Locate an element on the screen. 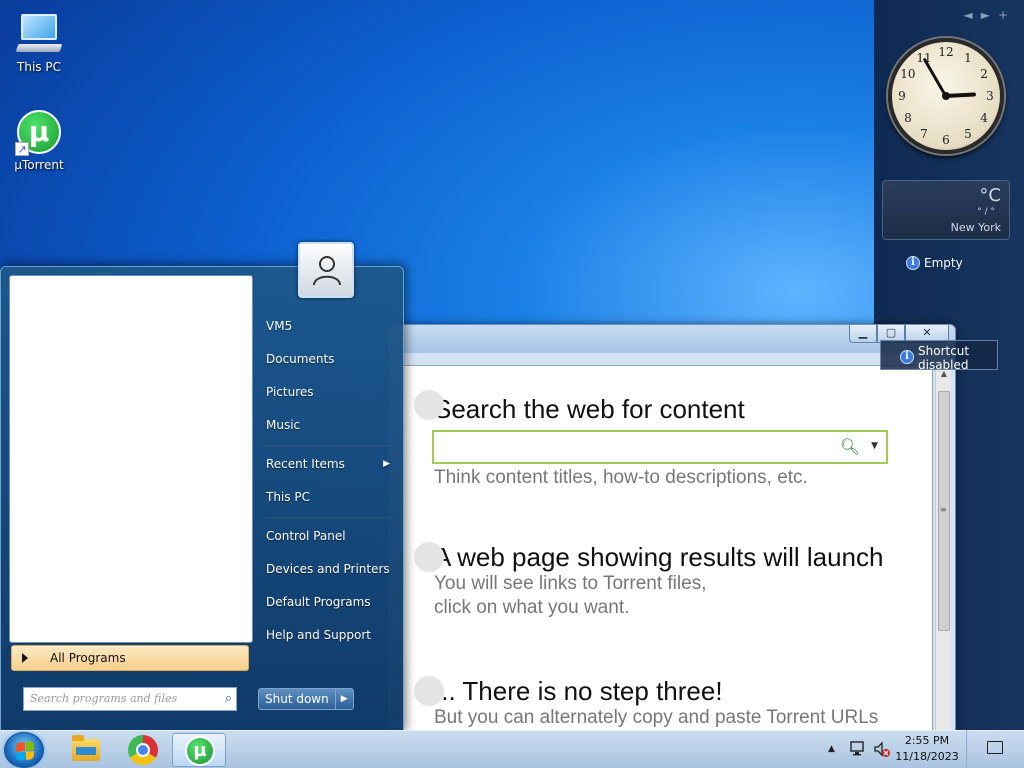 Image resolution: width=1024 pixels, height=768 pixels. shutdown-group: Shut down ▶ is located at coordinates (306, 699).